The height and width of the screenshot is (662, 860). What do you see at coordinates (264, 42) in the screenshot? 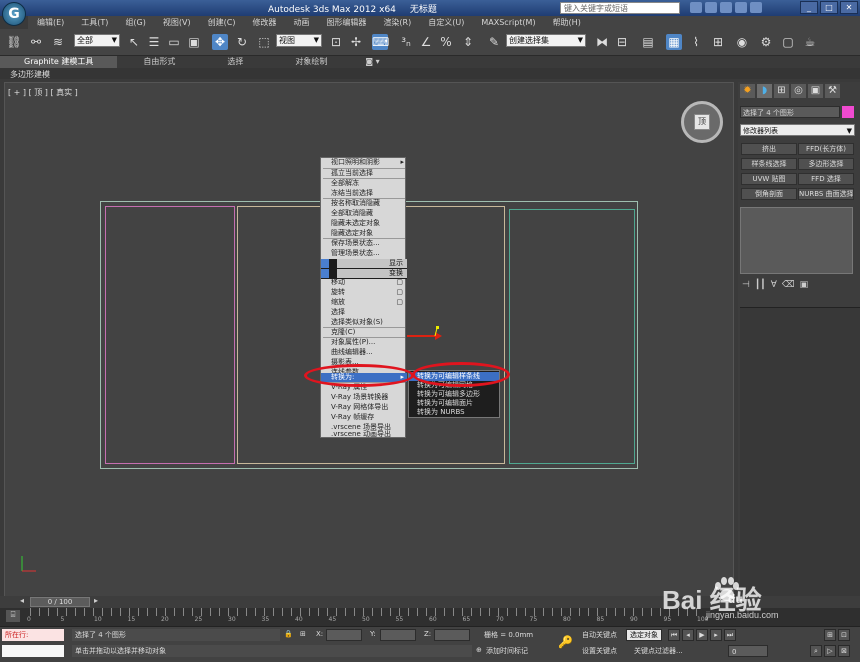
I see `select-and-scale-icon: ⬚` at bounding box center [264, 42].